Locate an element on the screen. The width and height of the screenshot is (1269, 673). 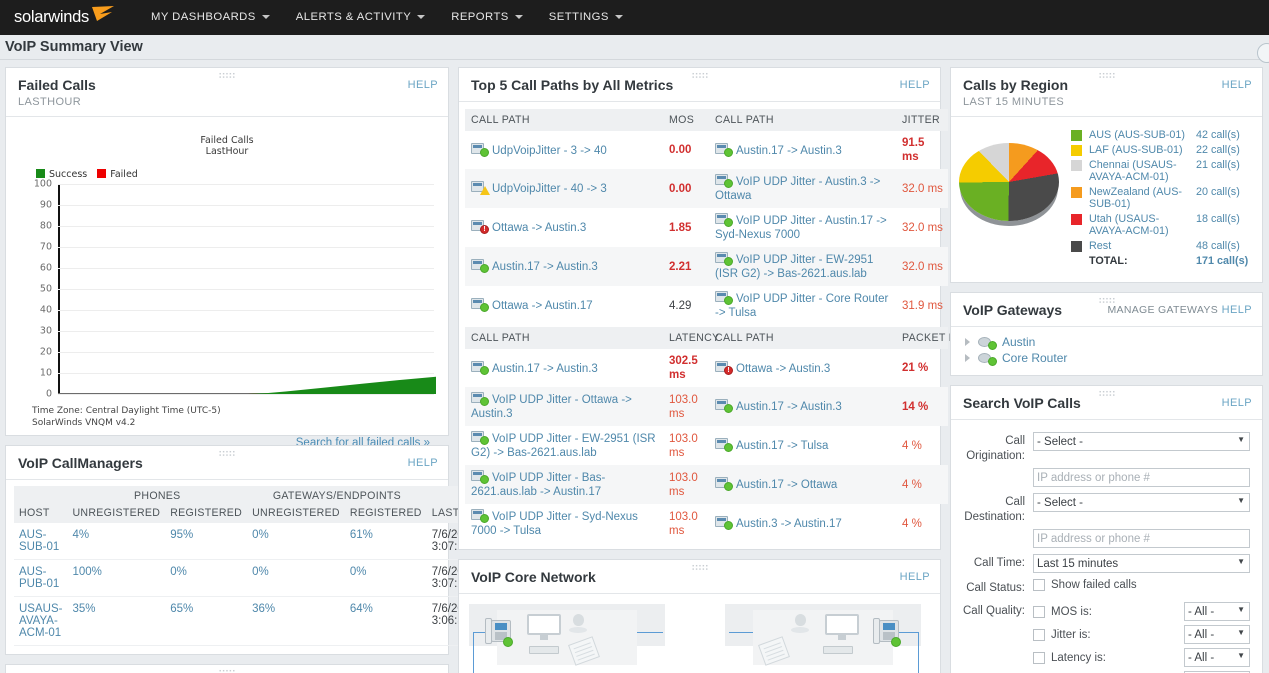
legend-label: Rest is located at coordinates (1142, 246).